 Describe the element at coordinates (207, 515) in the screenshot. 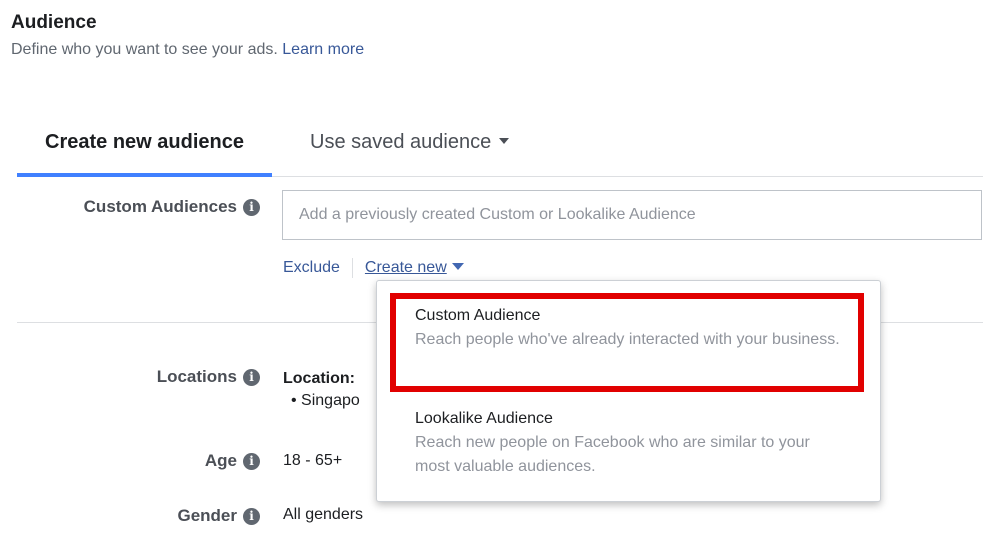

I see `gender-label-text: Gender` at that location.